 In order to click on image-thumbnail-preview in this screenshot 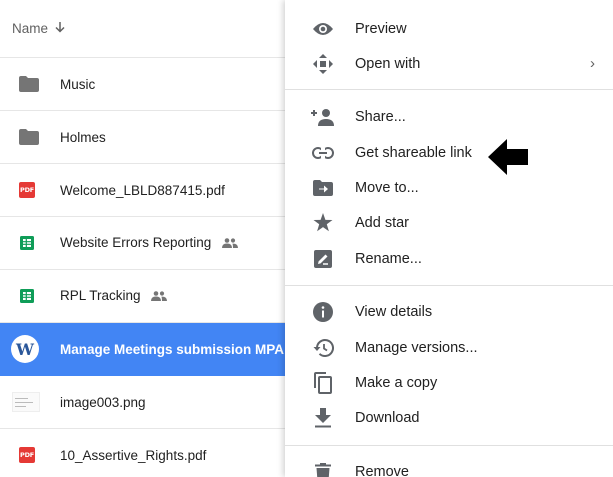, I will do `click(26, 402)`.